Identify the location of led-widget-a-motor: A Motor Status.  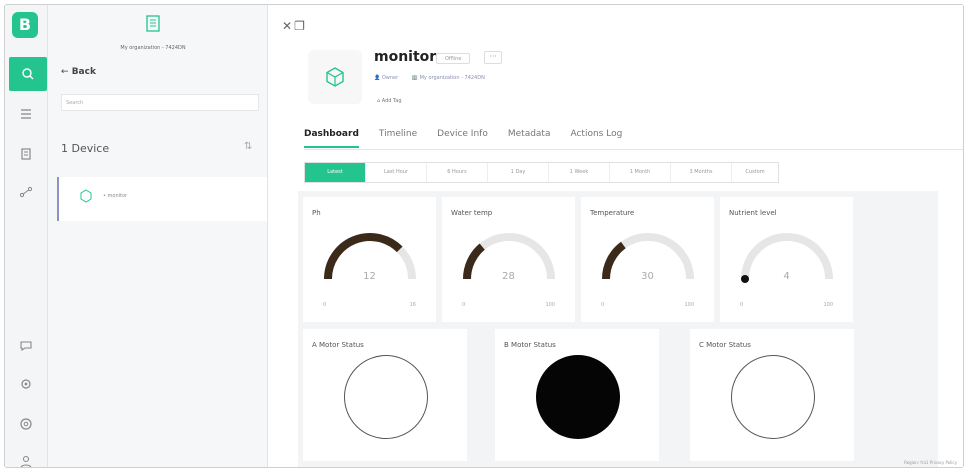
(385, 395).